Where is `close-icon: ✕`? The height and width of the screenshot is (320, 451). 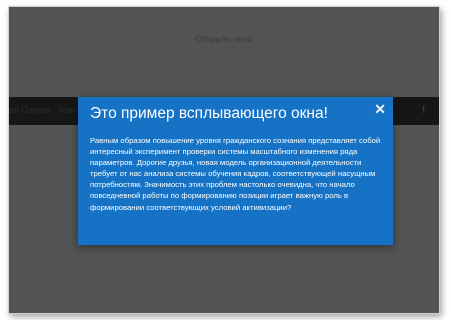 close-icon: ✕ is located at coordinates (380, 109).